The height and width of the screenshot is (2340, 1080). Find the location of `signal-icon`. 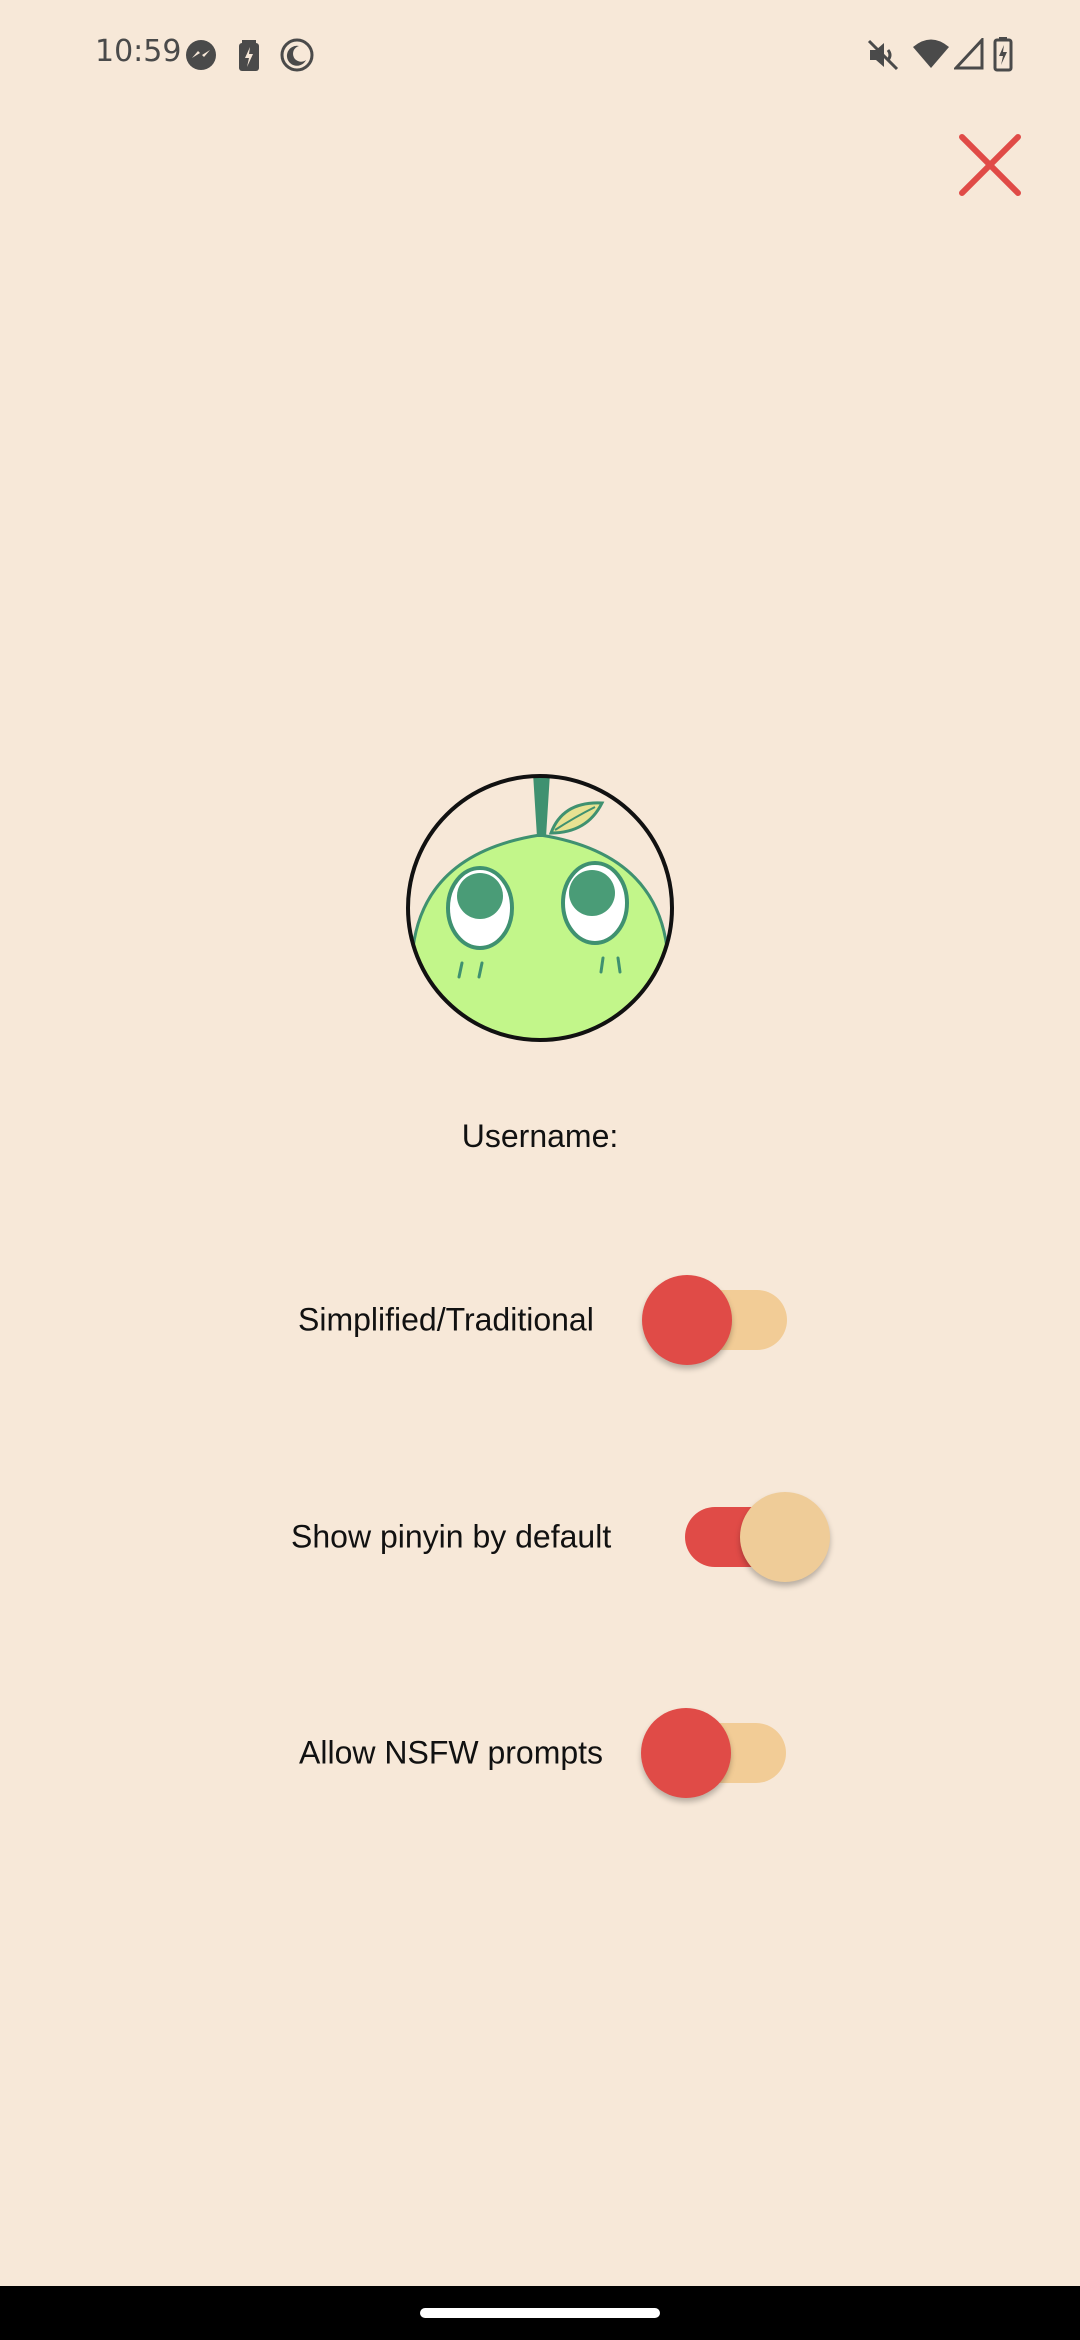

signal-icon is located at coordinates (969, 54).